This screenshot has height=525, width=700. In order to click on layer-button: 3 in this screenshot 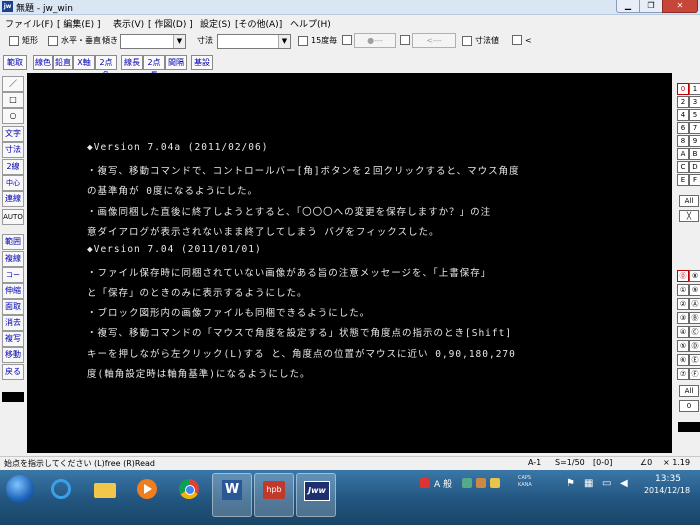, I will do `click(694, 102)`.